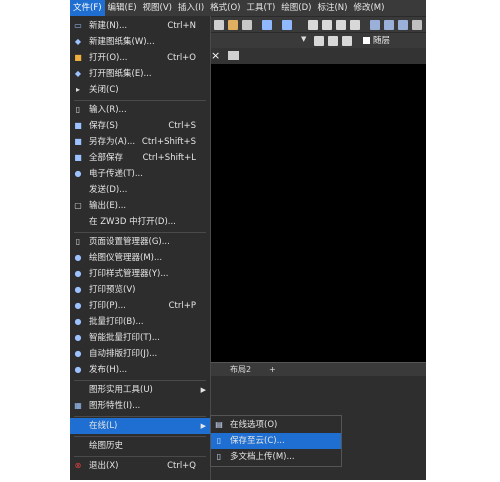  Describe the element at coordinates (140, 306) in the screenshot. I see `menu-item-print: ● 打印(P)... Ctrl+P` at that location.